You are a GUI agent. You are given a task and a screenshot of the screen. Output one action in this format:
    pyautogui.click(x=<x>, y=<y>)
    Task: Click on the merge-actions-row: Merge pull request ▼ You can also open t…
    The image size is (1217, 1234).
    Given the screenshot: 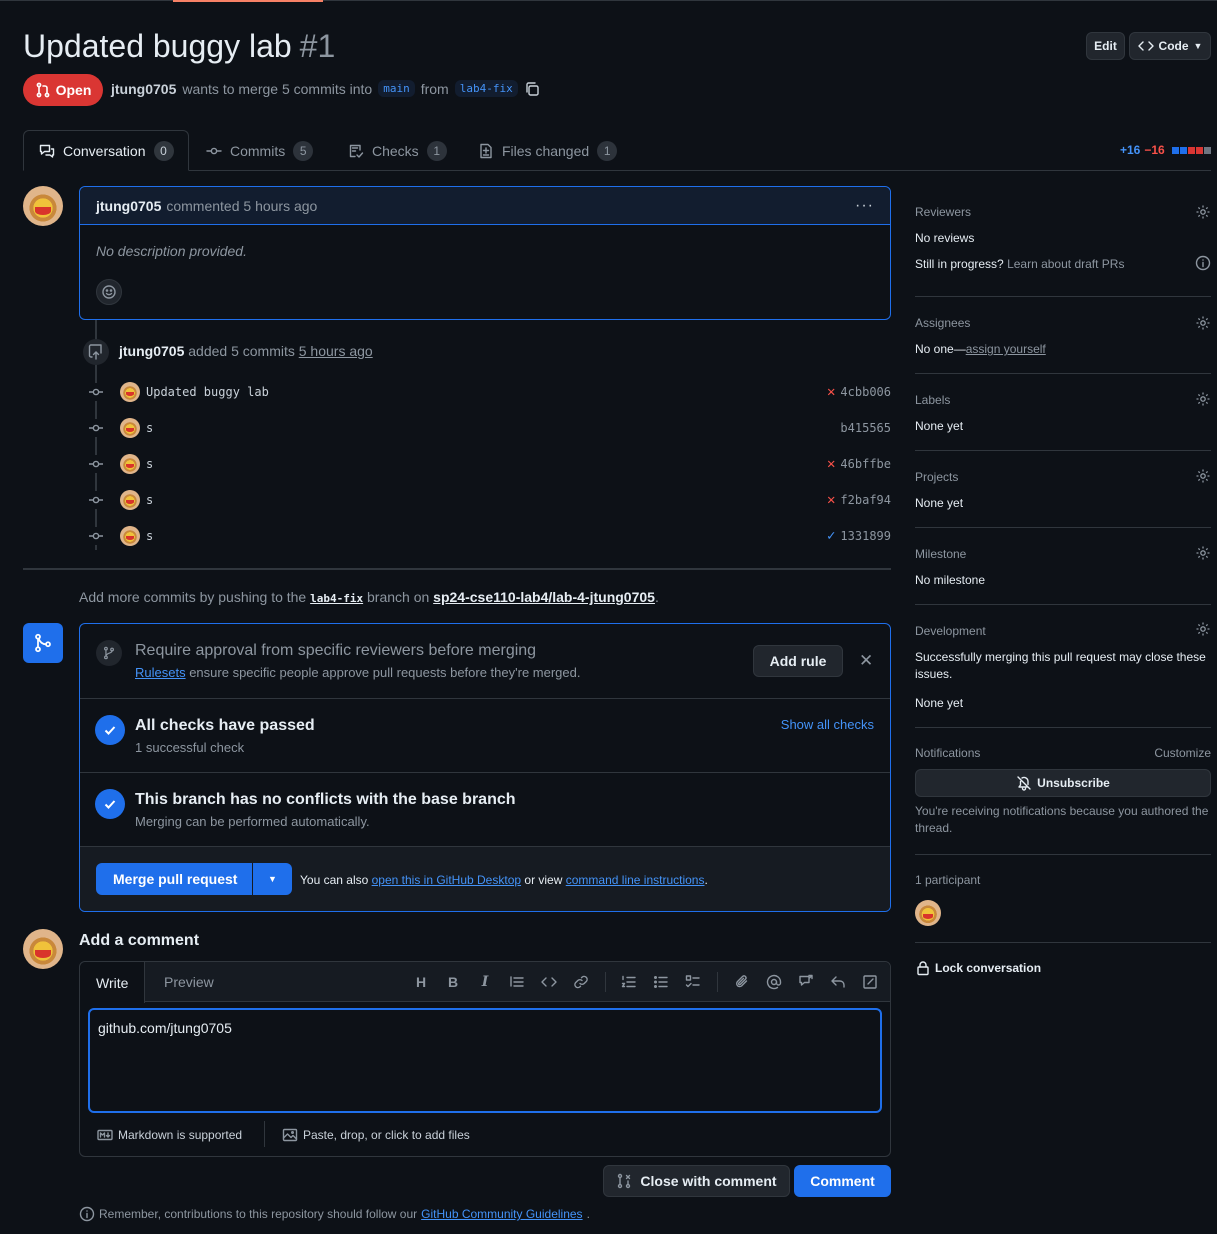 What is the action you would take?
    pyautogui.click(x=485, y=879)
    